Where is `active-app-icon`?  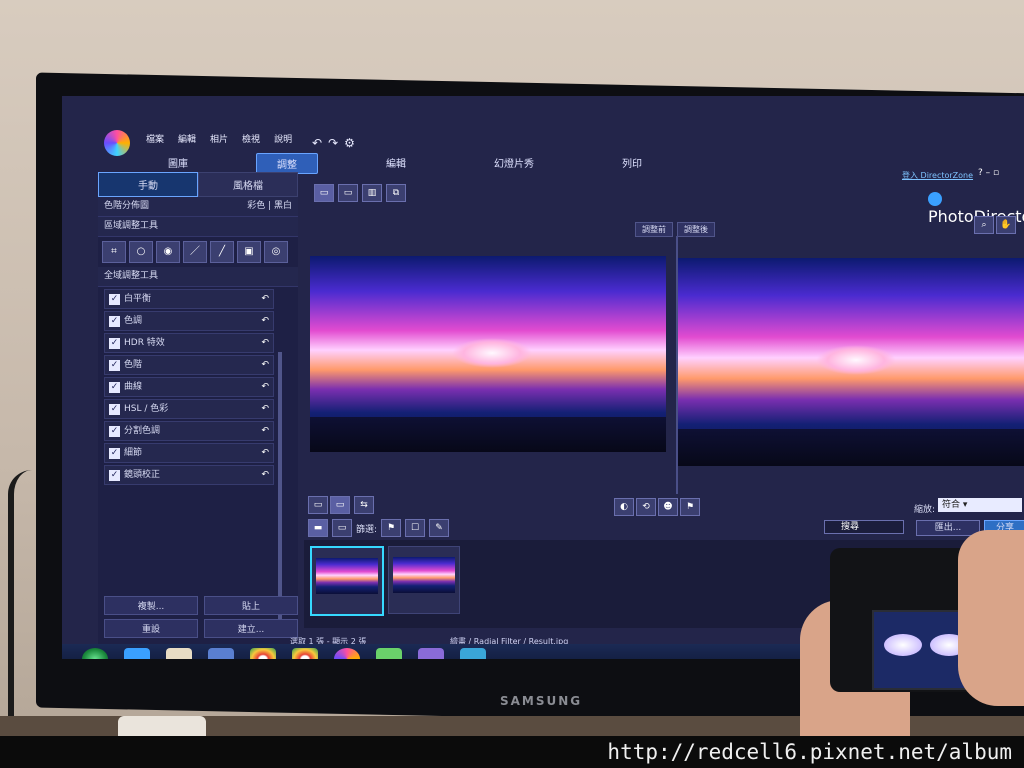
active-app-icon is located at coordinates (431, 653).